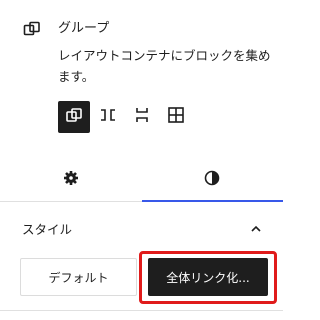  I want to click on gear-icon, so click(71, 180).